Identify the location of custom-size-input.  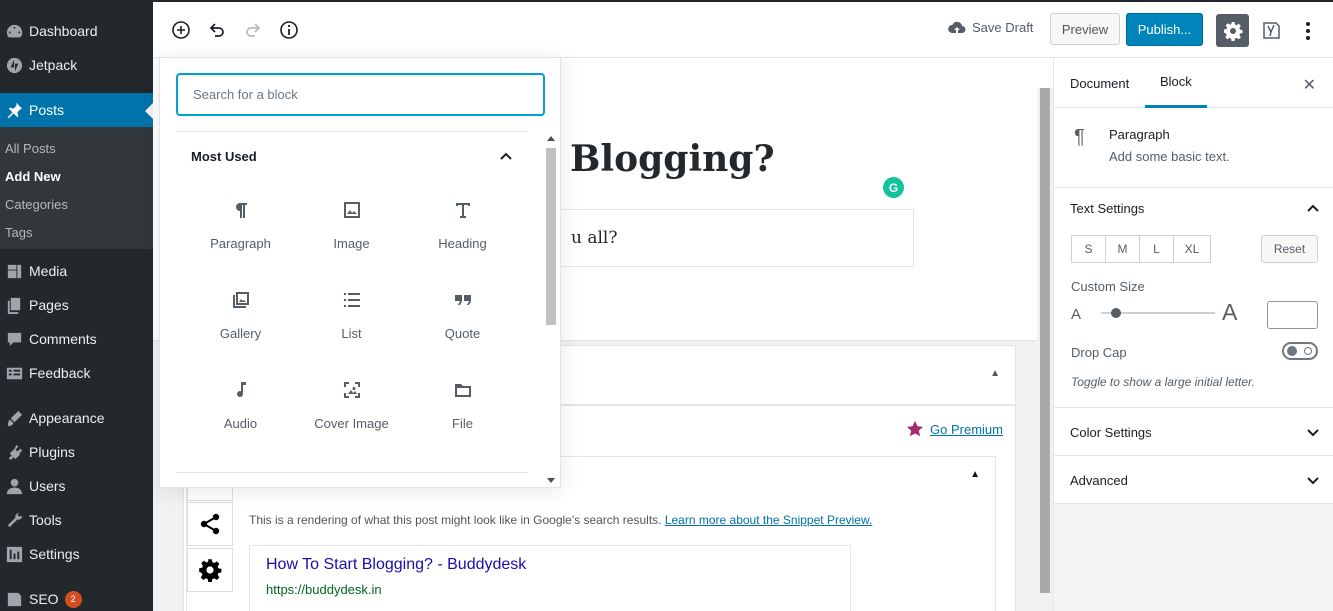
(1292, 315).